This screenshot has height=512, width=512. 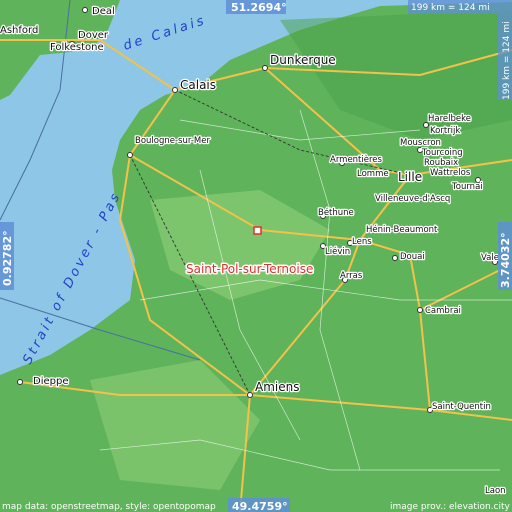 I want to click on city-label-calais: Calais, so click(x=198, y=85).